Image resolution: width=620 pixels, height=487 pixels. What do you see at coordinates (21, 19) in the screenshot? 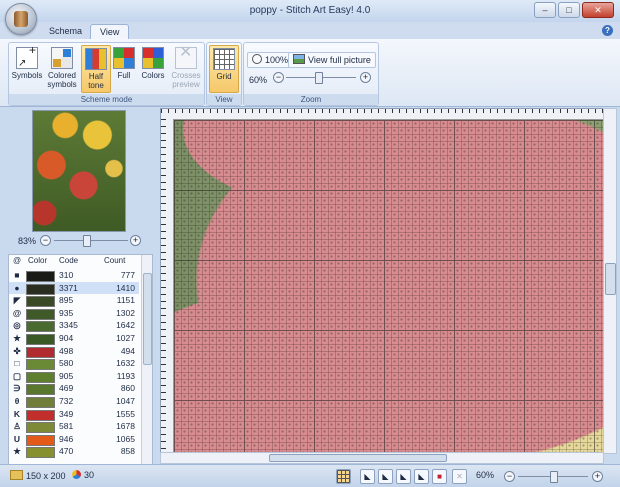
I see `app-menu-button` at bounding box center [21, 19].